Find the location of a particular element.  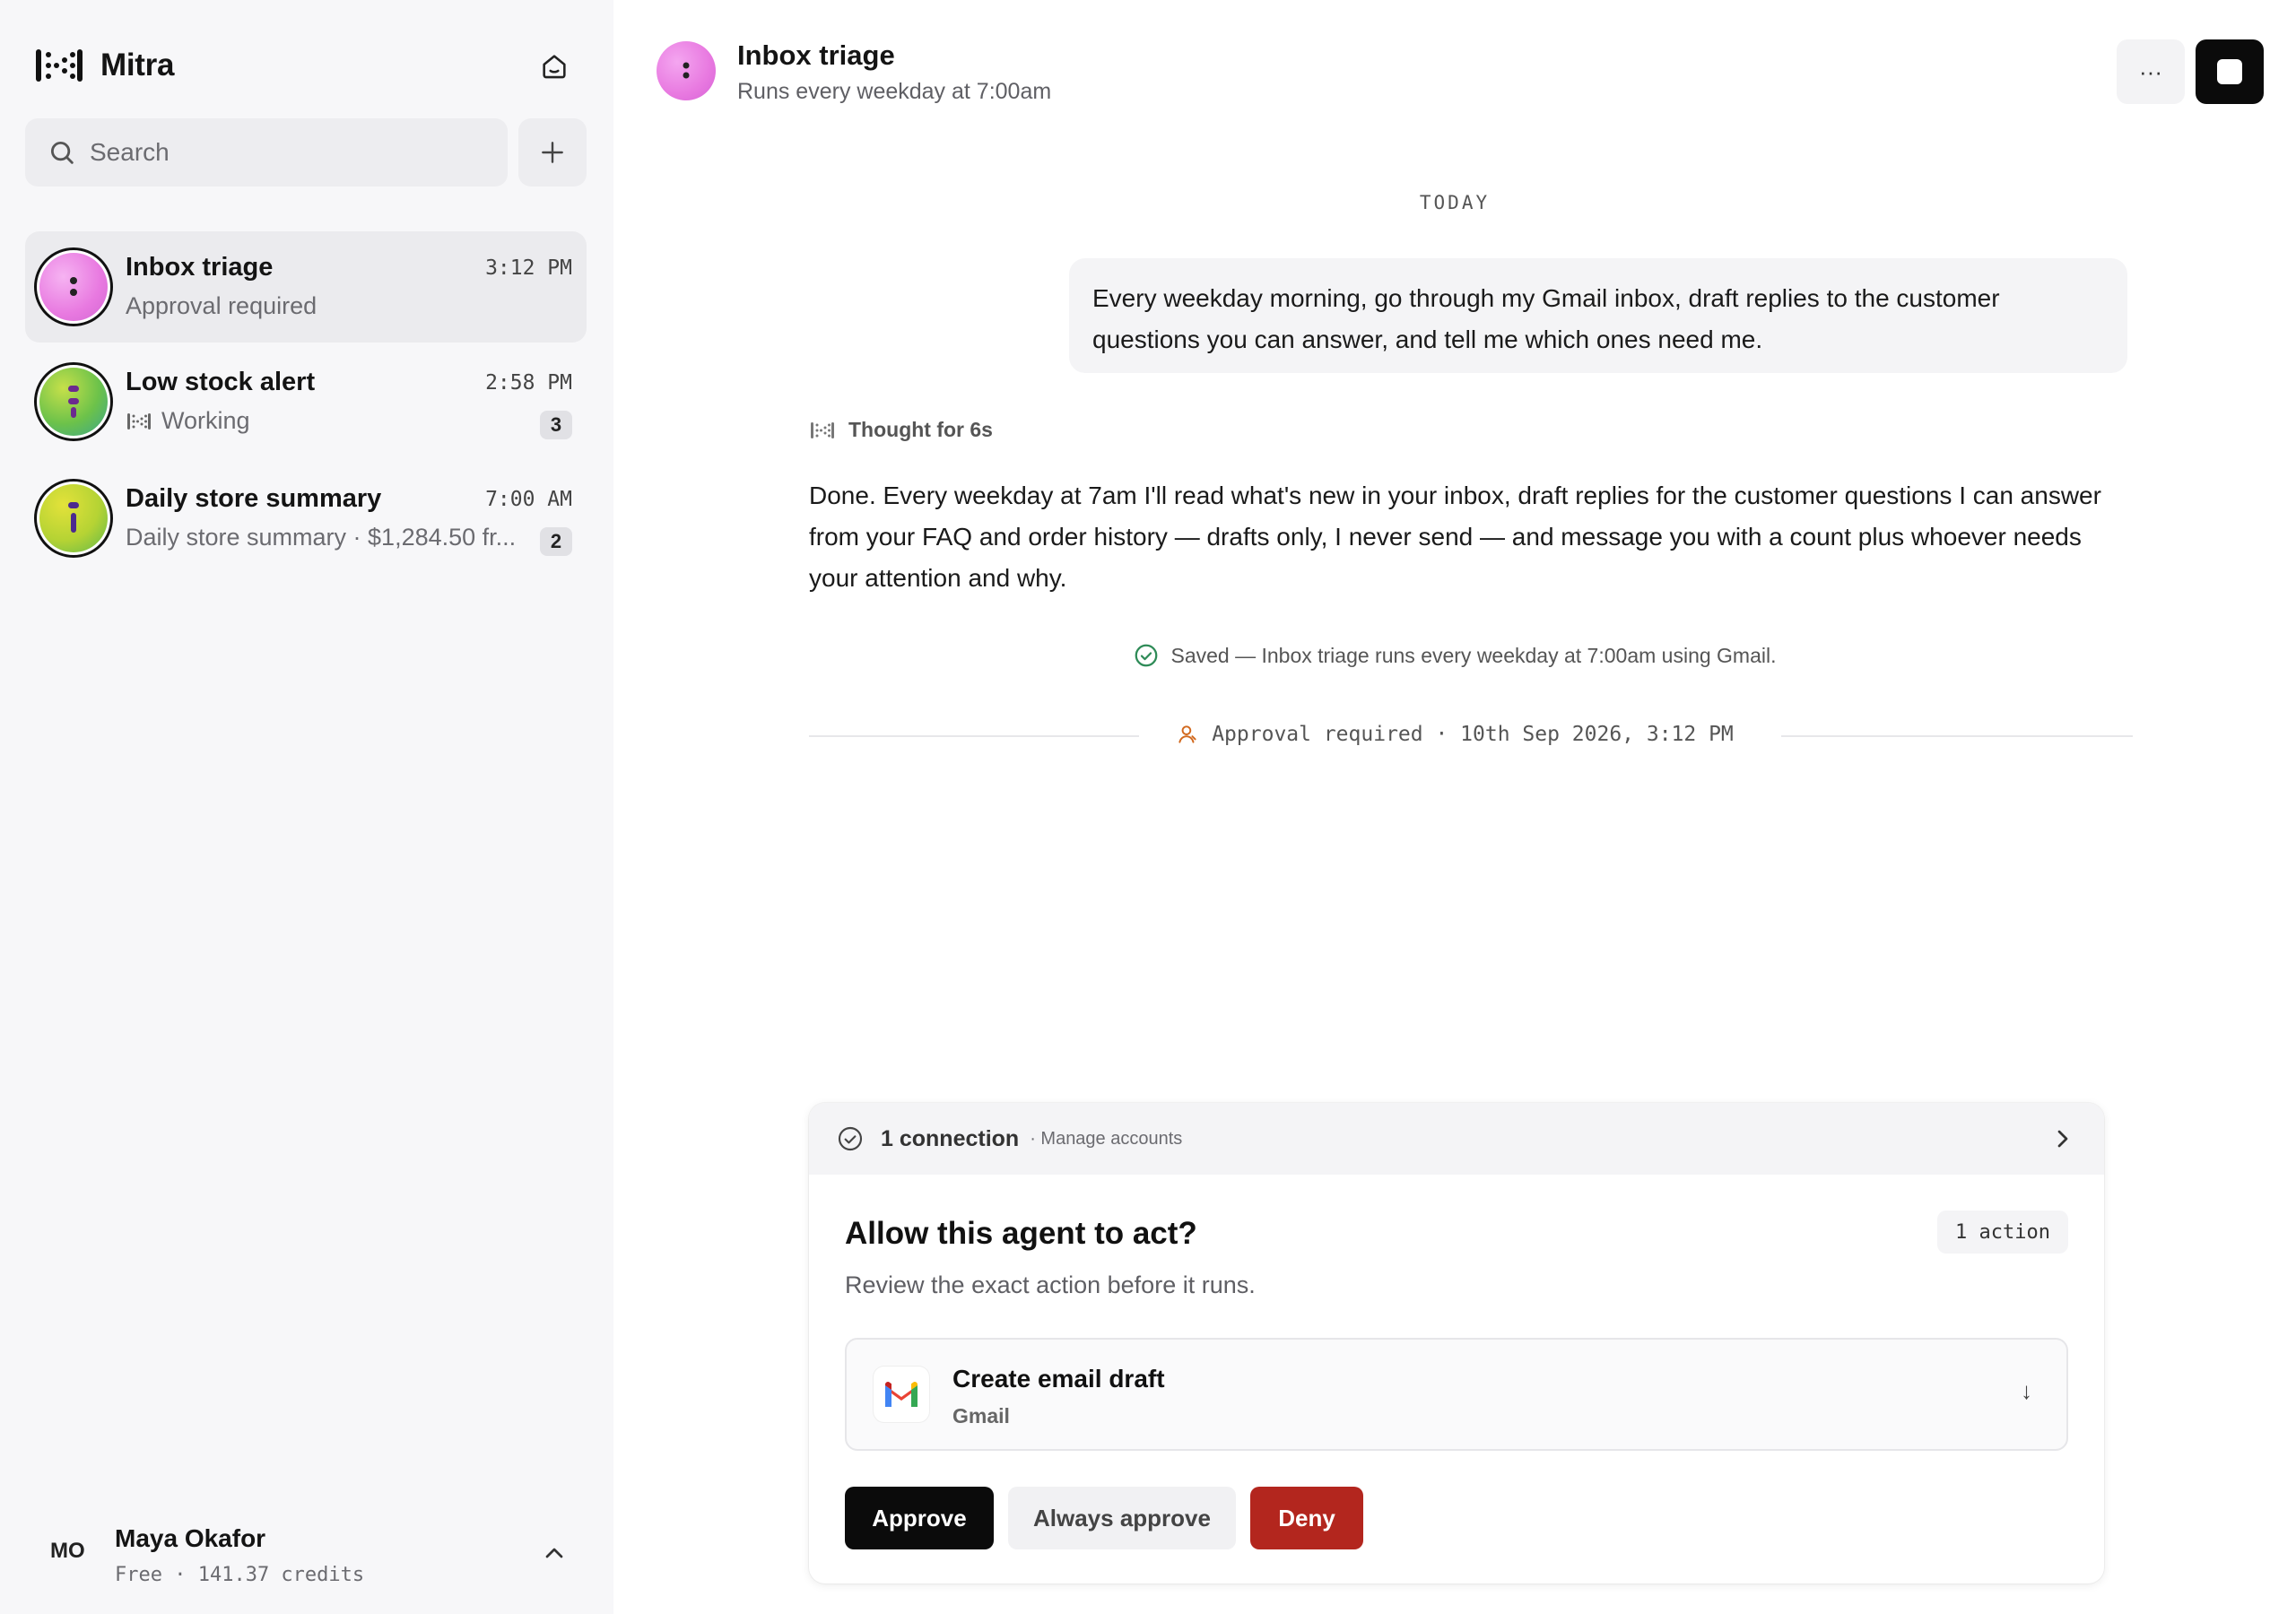

header-avatar is located at coordinates (686, 70).